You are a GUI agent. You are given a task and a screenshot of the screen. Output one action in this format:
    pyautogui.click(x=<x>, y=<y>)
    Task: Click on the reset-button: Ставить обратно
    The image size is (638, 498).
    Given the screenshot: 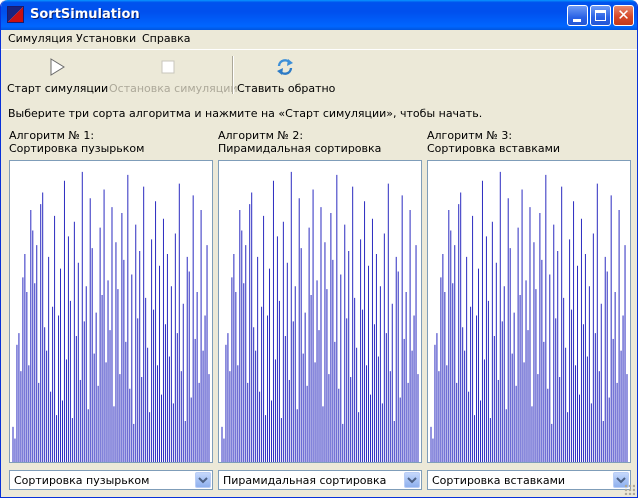 What is the action you would take?
    pyautogui.click(x=286, y=74)
    